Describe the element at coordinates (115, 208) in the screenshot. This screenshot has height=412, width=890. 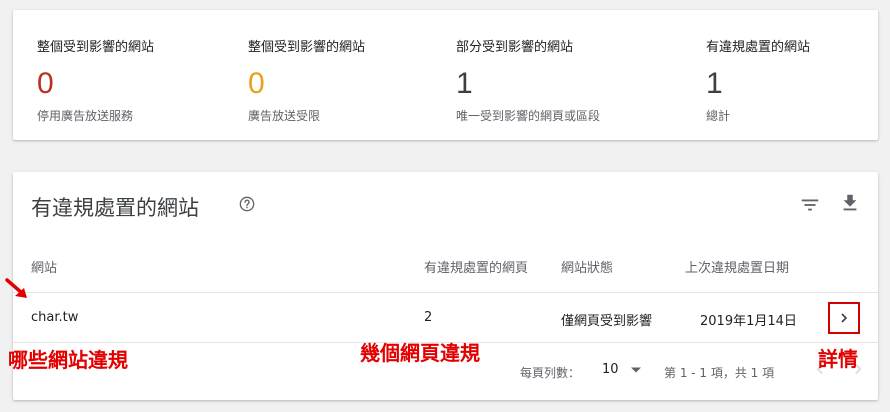
I see `table-title: 有違規處置的網站` at that location.